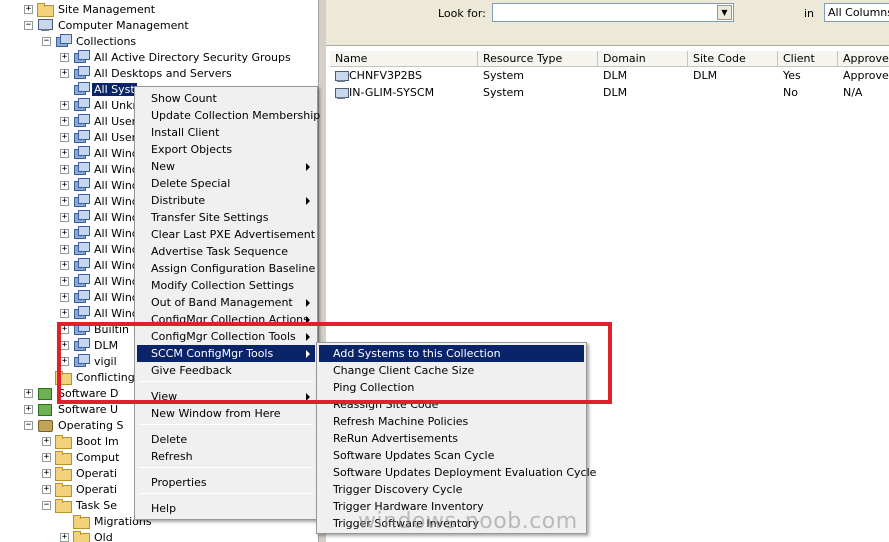 This screenshot has width=889, height=542. Describe the element at coordinates (451, 455) in the screenshot. I see `submenu-item-software-updates-scan-cycle: Software Updates Scan Cycle` at that location.